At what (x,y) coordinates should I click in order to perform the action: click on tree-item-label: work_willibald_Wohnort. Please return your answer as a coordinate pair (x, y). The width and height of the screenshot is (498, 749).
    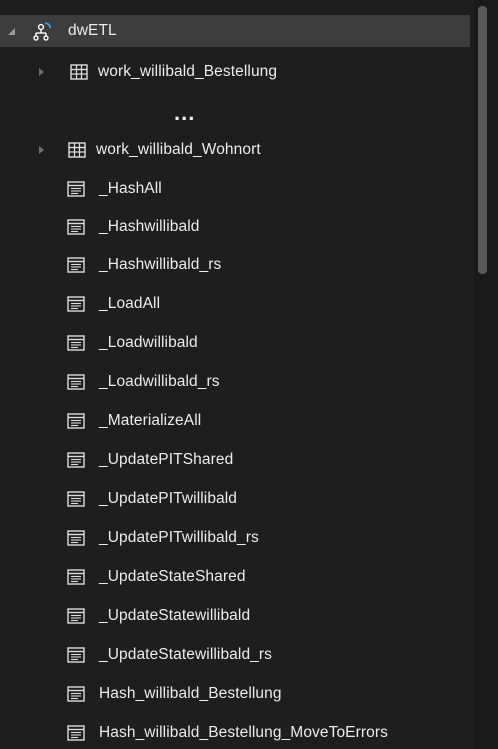
    Looking at the image, I should click on (178, 149).